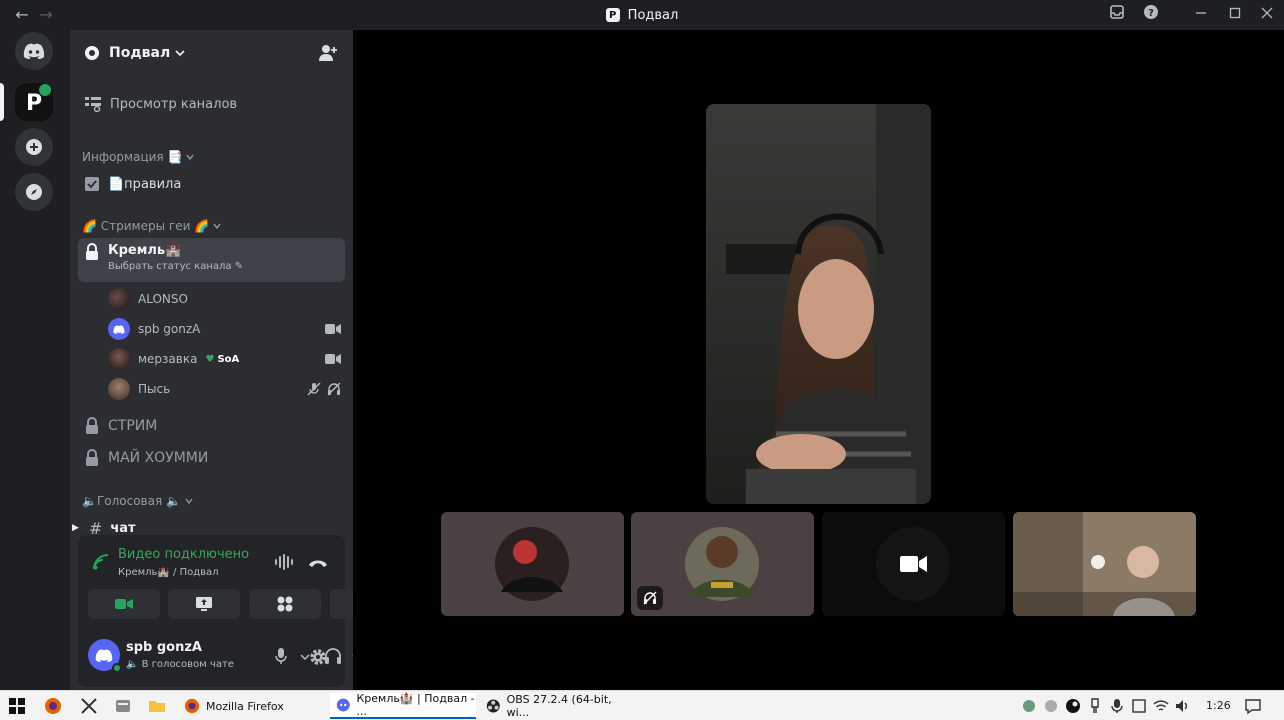 The height and width of the screenshot is (720, 1284). I want to click on wifi-icon, so click(1161, 706).